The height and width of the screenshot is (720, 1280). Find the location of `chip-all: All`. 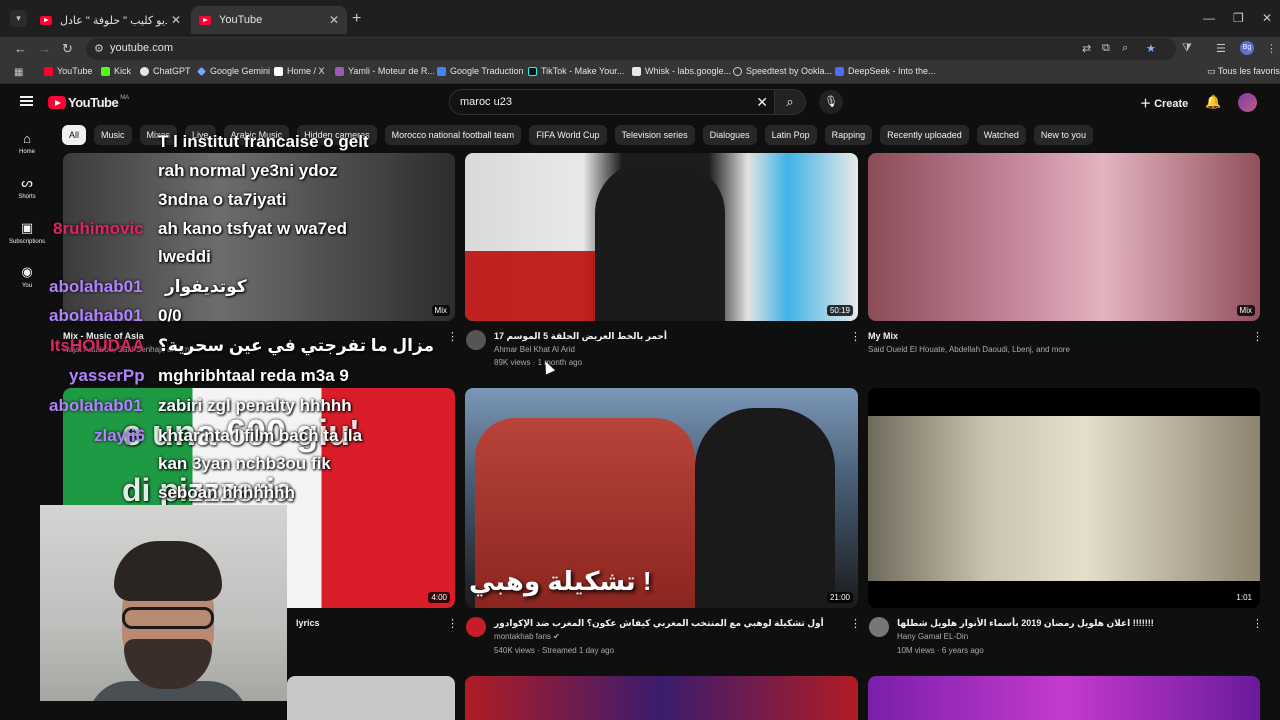

chip-all: All is located at coordinates (74, 135).